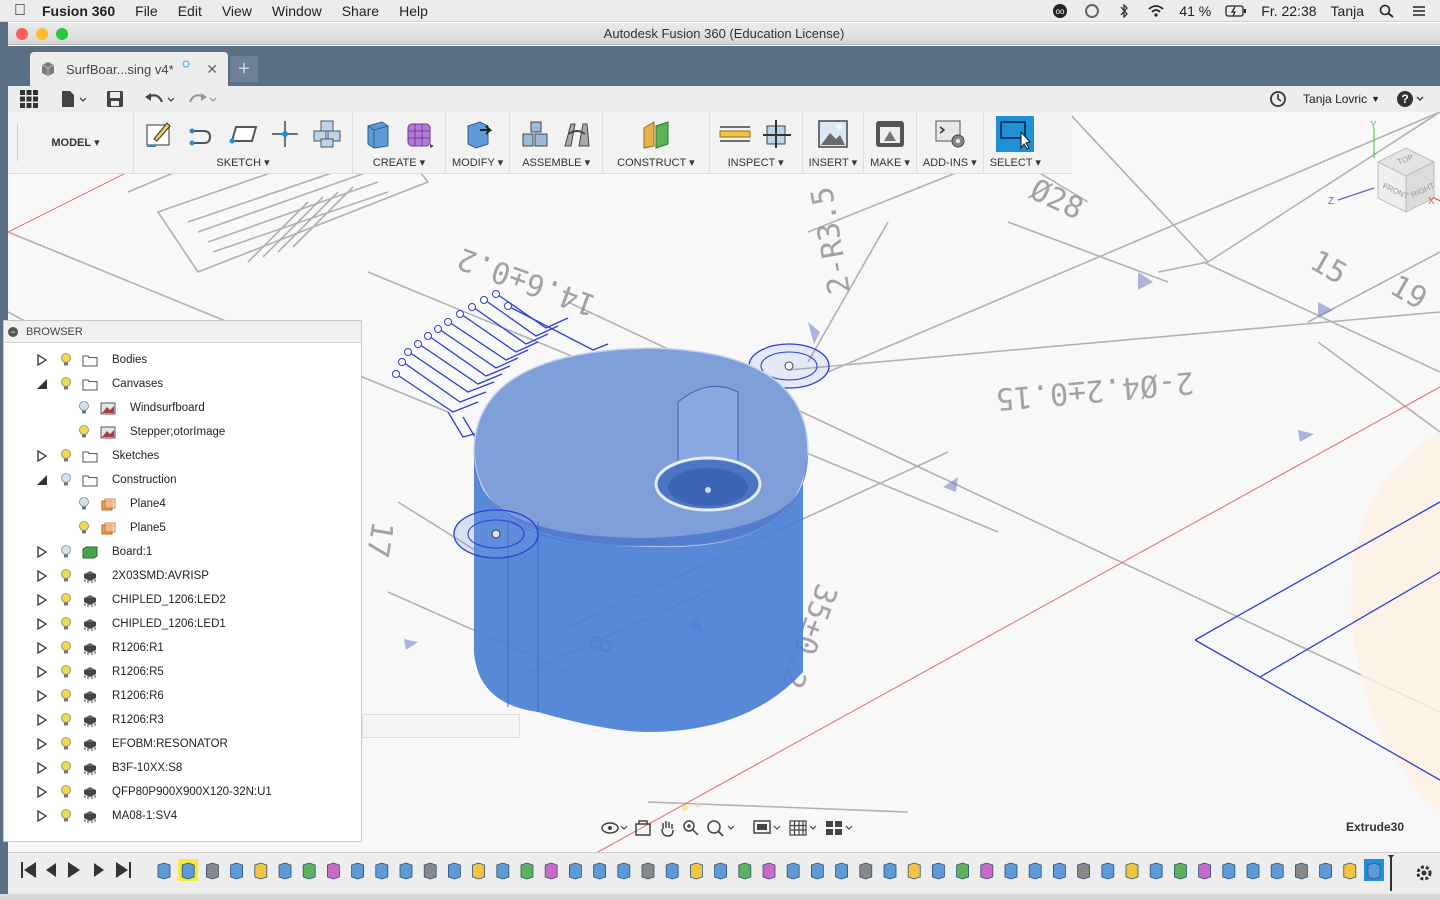  Describe the element at coordinates (91, 360) in the screenshot. I see `browser-node: Bodies` at that location.